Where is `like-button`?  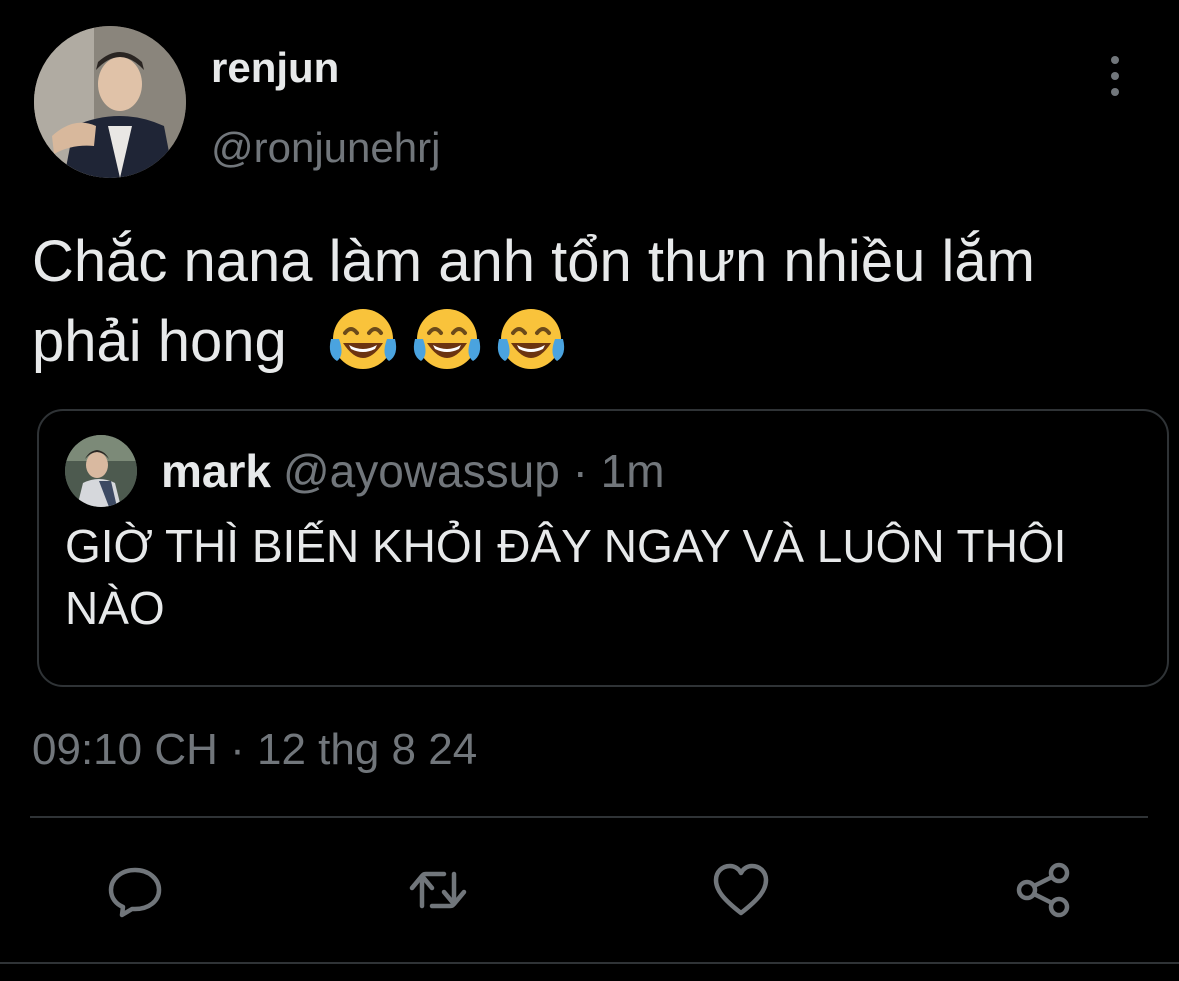 like-button is located at coordinates (741, 890).